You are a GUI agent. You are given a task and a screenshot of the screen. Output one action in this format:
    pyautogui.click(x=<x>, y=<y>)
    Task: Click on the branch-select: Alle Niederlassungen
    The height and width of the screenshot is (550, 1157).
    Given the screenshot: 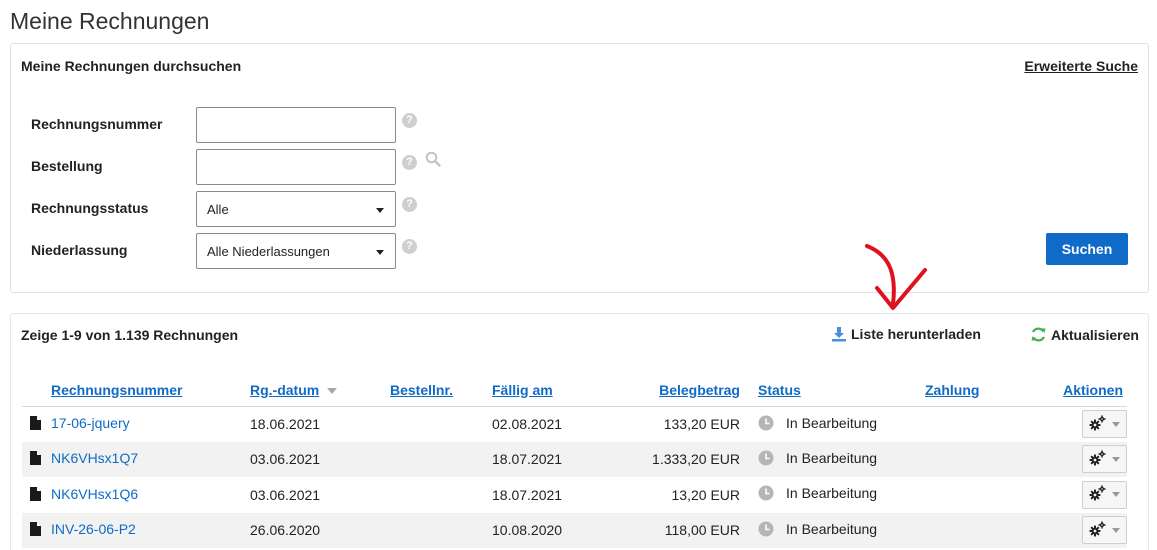 What is the action you would take?
    pyautogui.click(x=296, y=251)
    